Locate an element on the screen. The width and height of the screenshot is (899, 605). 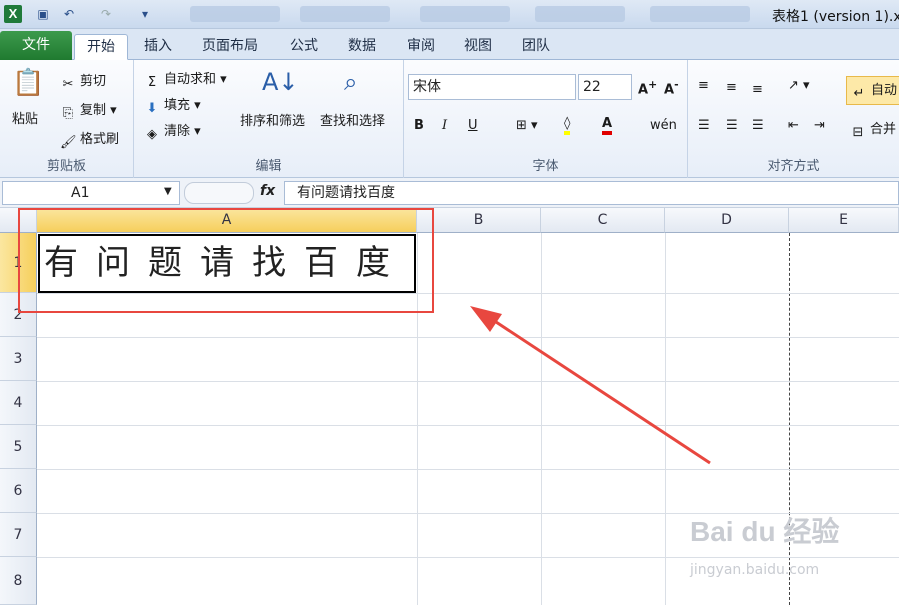
wrap-text-button: ↵ 自动 is located at coordinates (872, 90).